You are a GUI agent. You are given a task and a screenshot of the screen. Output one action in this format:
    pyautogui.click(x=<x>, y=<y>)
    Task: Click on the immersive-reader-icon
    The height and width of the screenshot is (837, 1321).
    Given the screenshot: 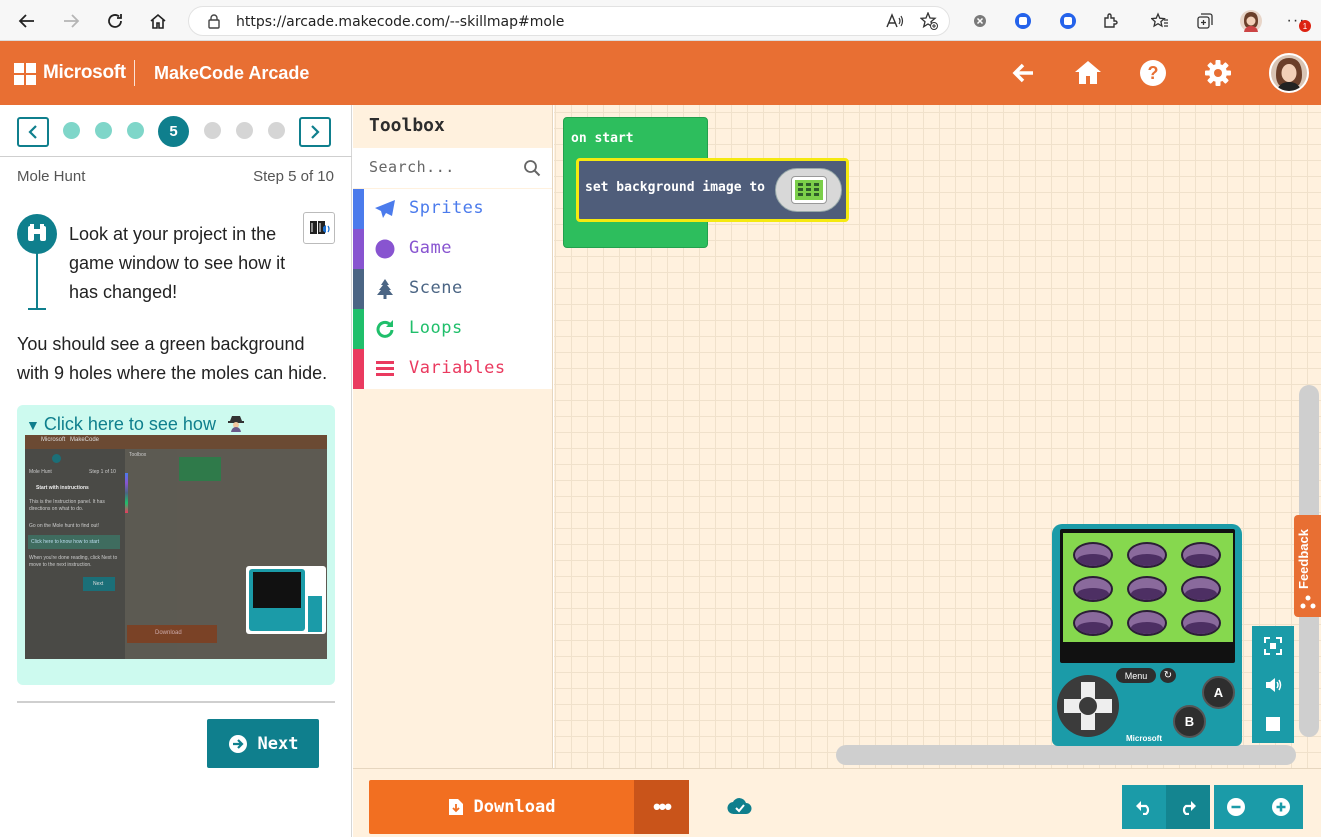 What is the action you would take?
    pyautogui.click(x=320, y=227)
    